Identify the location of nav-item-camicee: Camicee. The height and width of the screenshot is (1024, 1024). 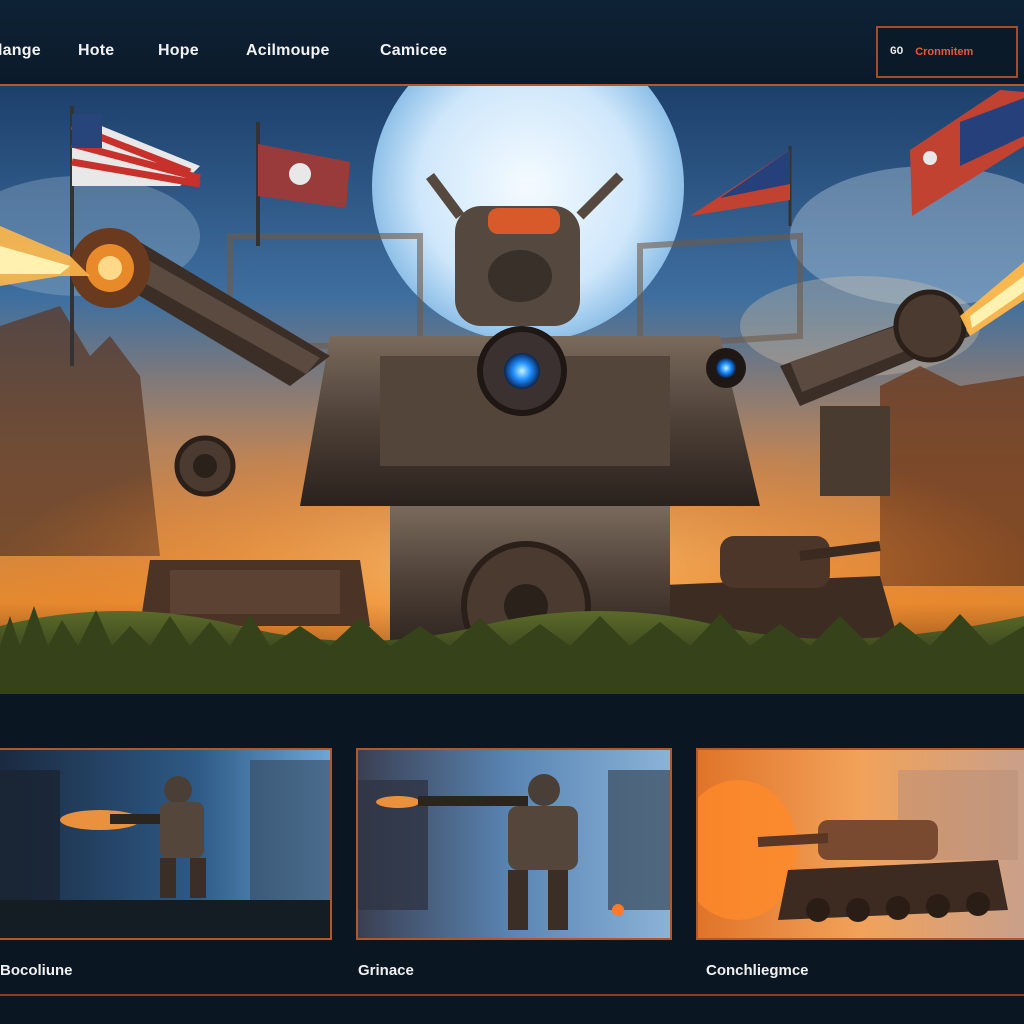
(413, 51).